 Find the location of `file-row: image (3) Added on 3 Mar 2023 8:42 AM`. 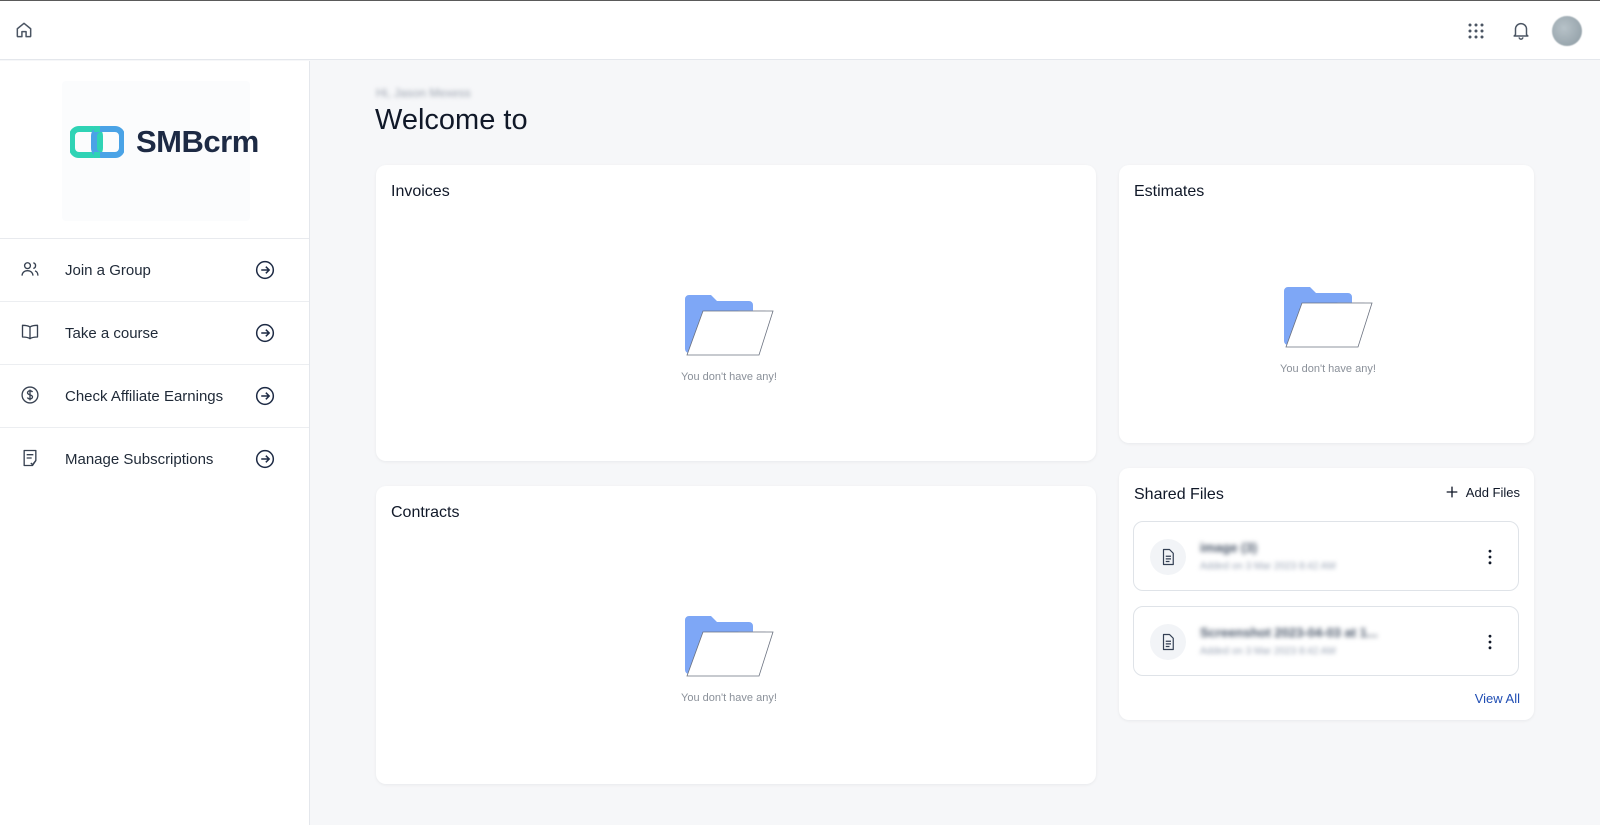

file-row: image (3) Added on 3 Mar 2023 8:42 AM is located at coordinates (1326, 556).